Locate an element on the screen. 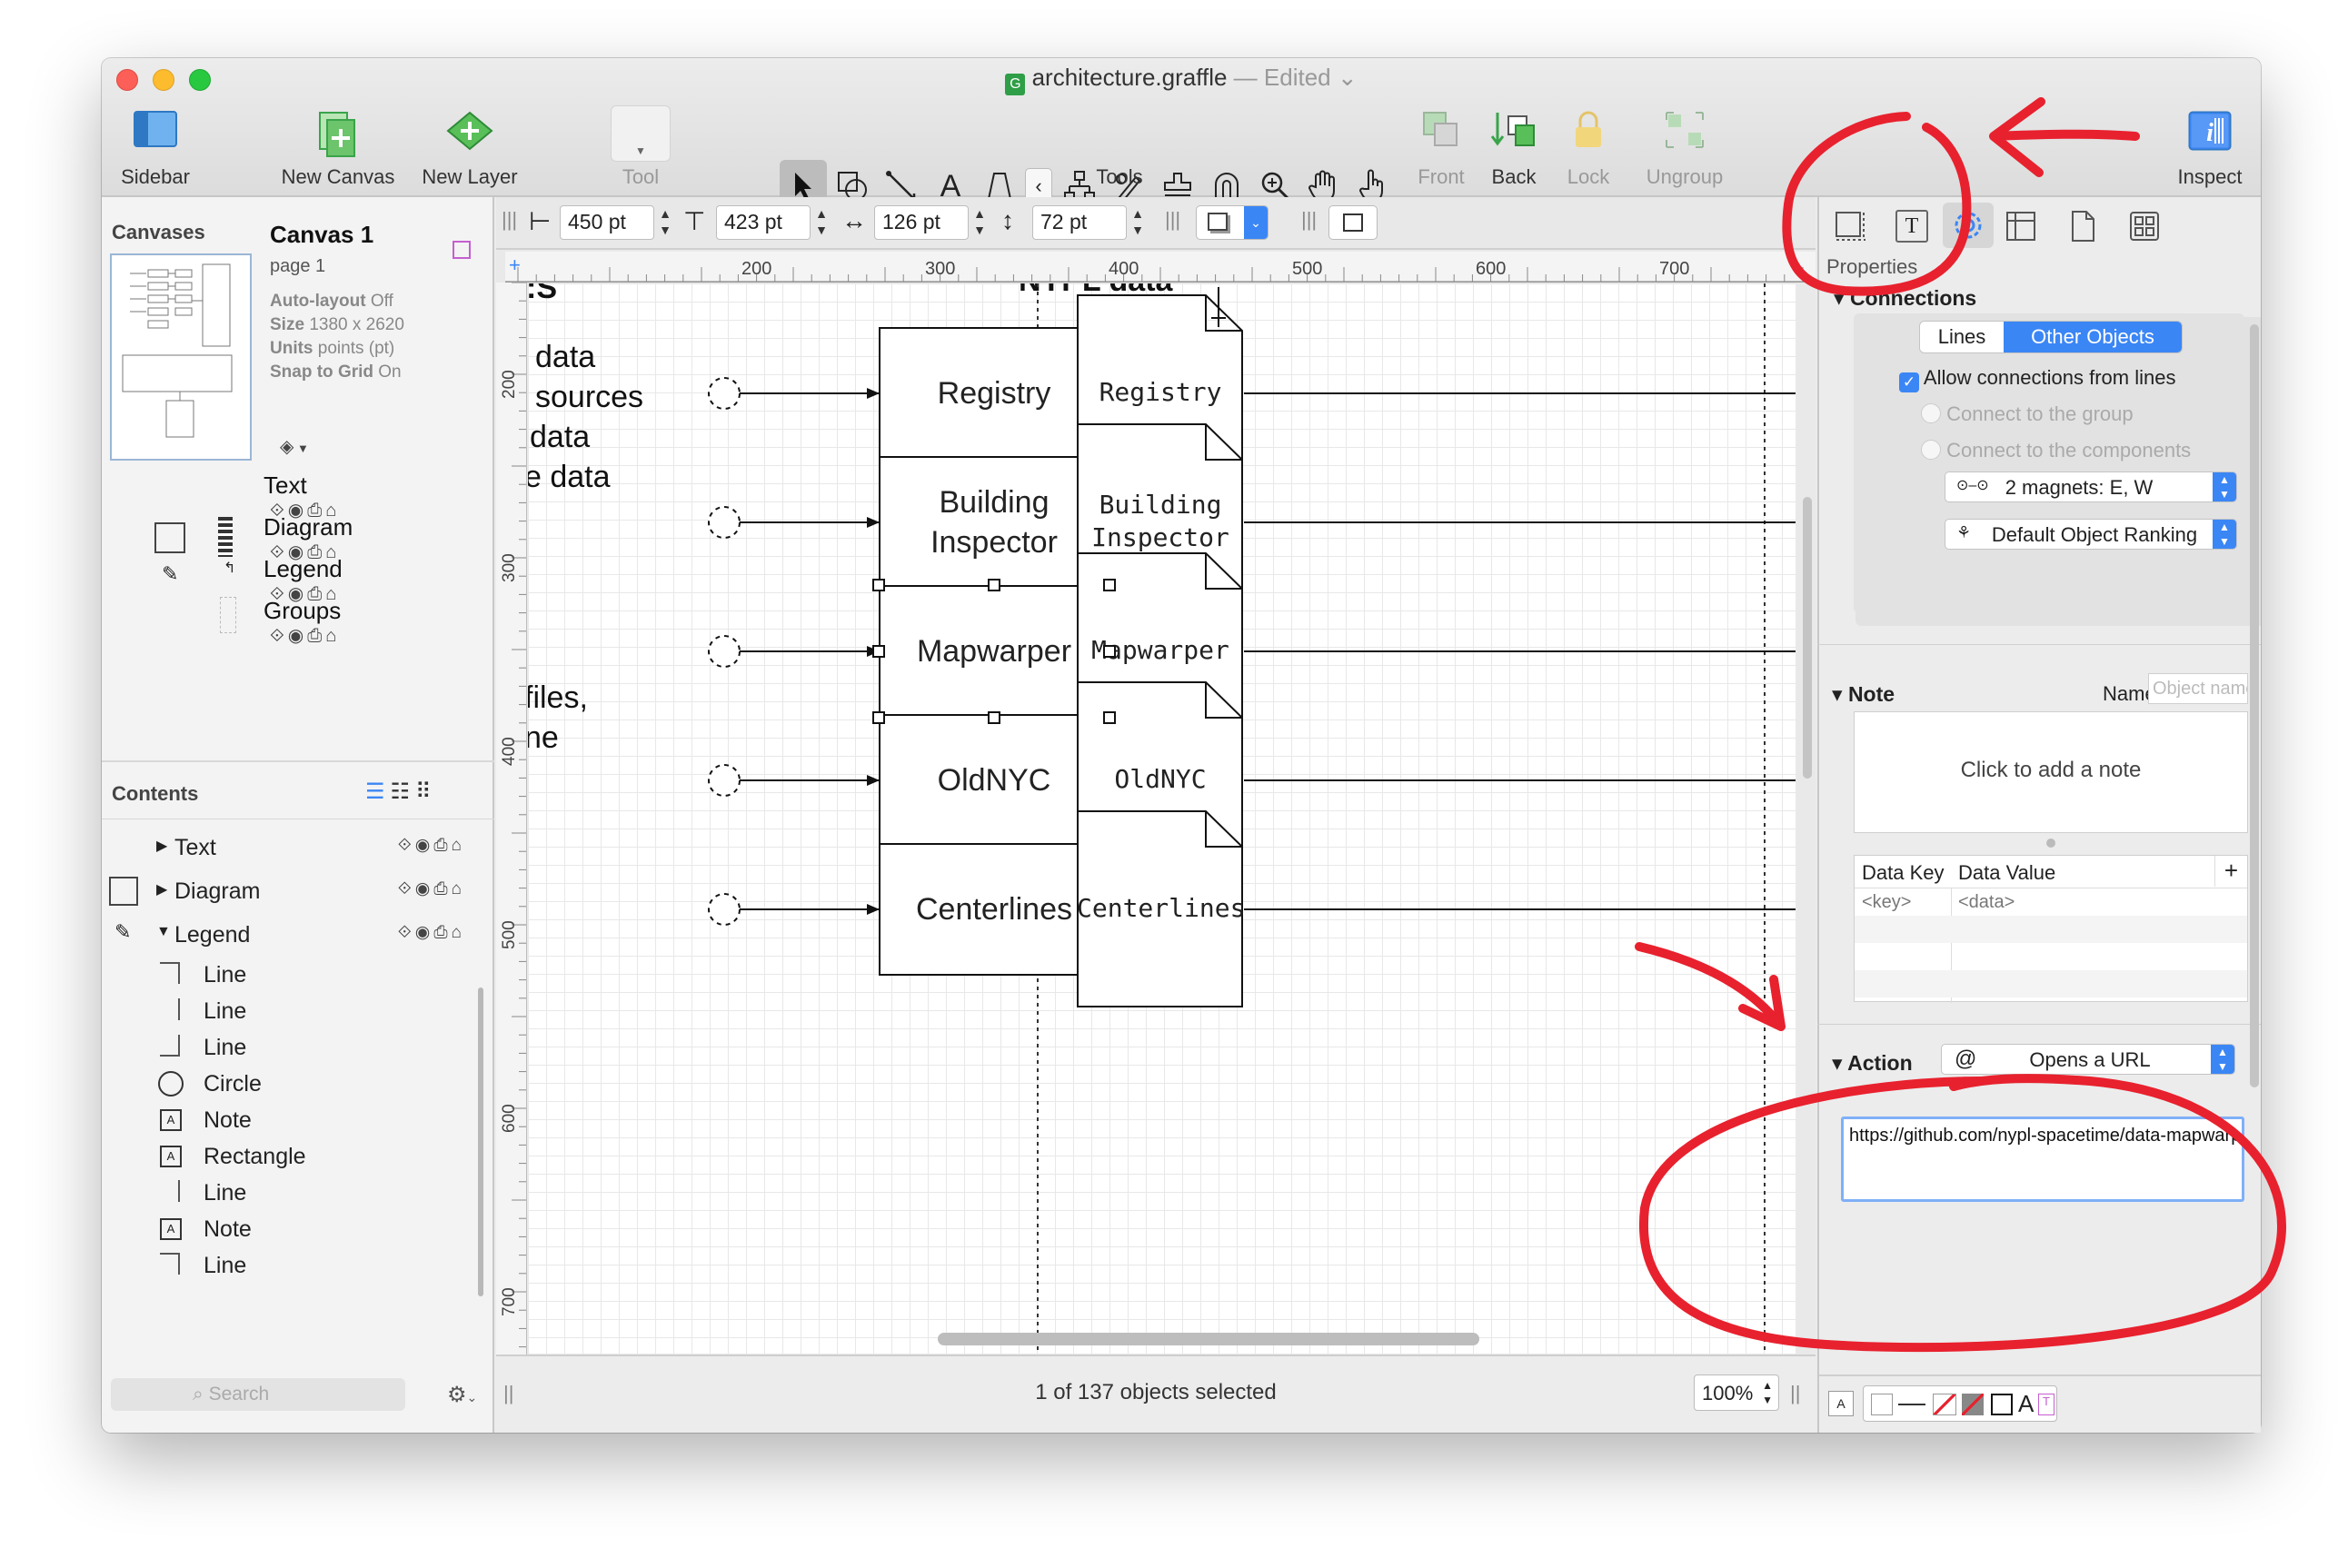 This screenshot has height=1568, width=2348. inspector-scrollbar is located at coordinates (2254, 705).